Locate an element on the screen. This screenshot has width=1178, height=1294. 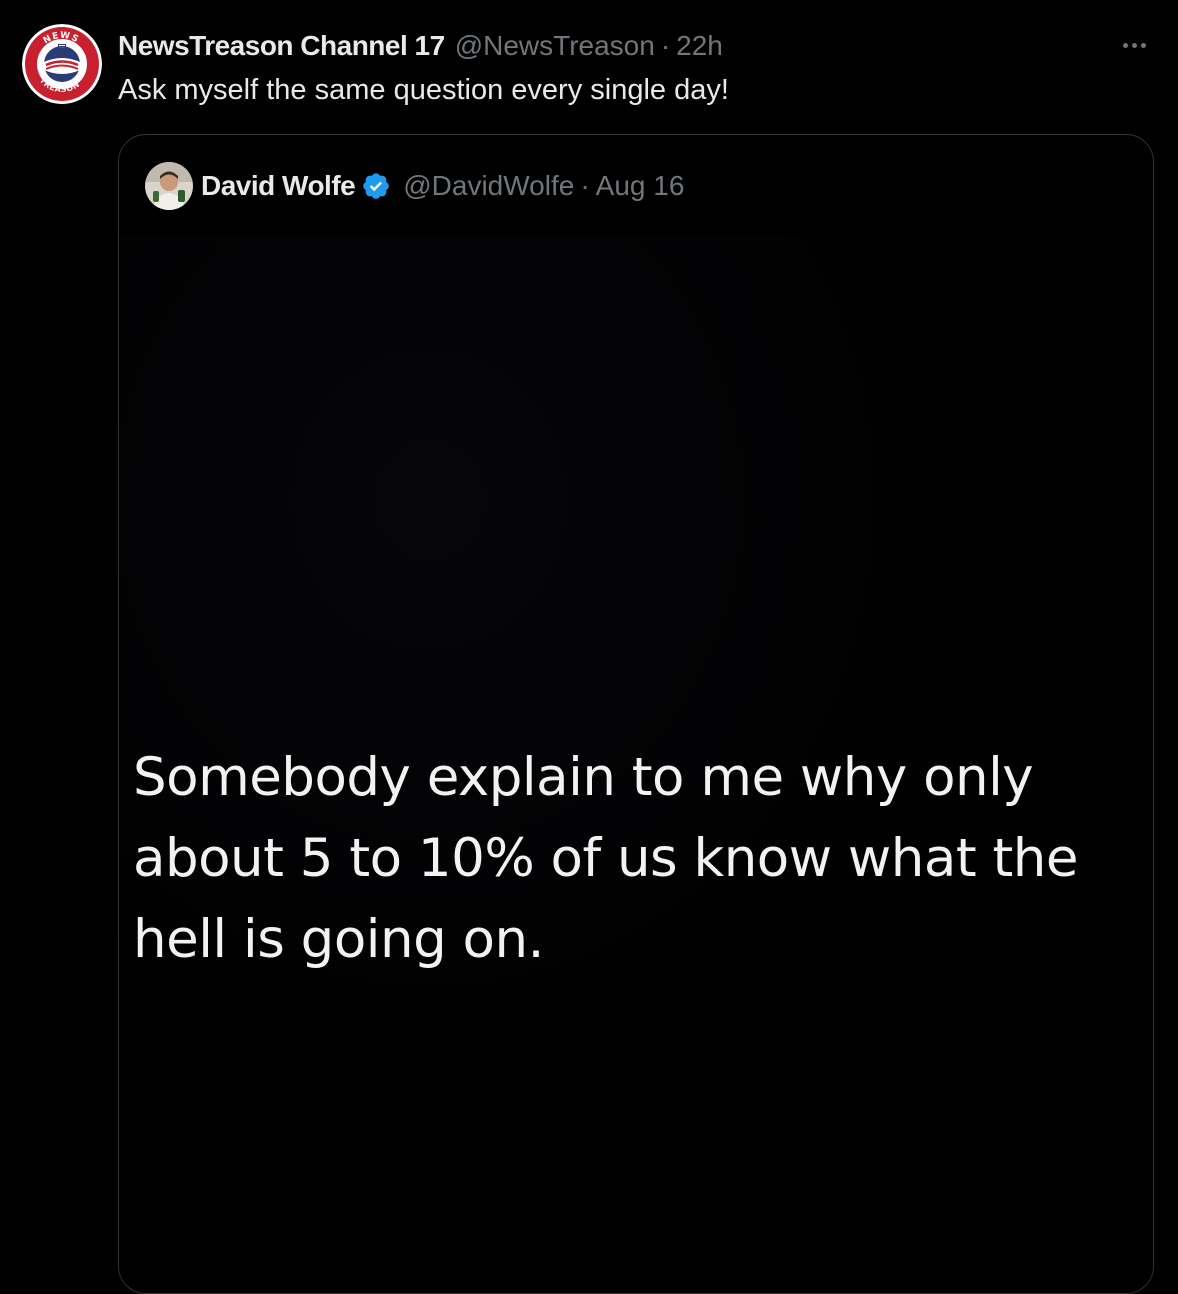
image-text-line: about 5 to 10% of us know what the is located at coordinates (605, 858).